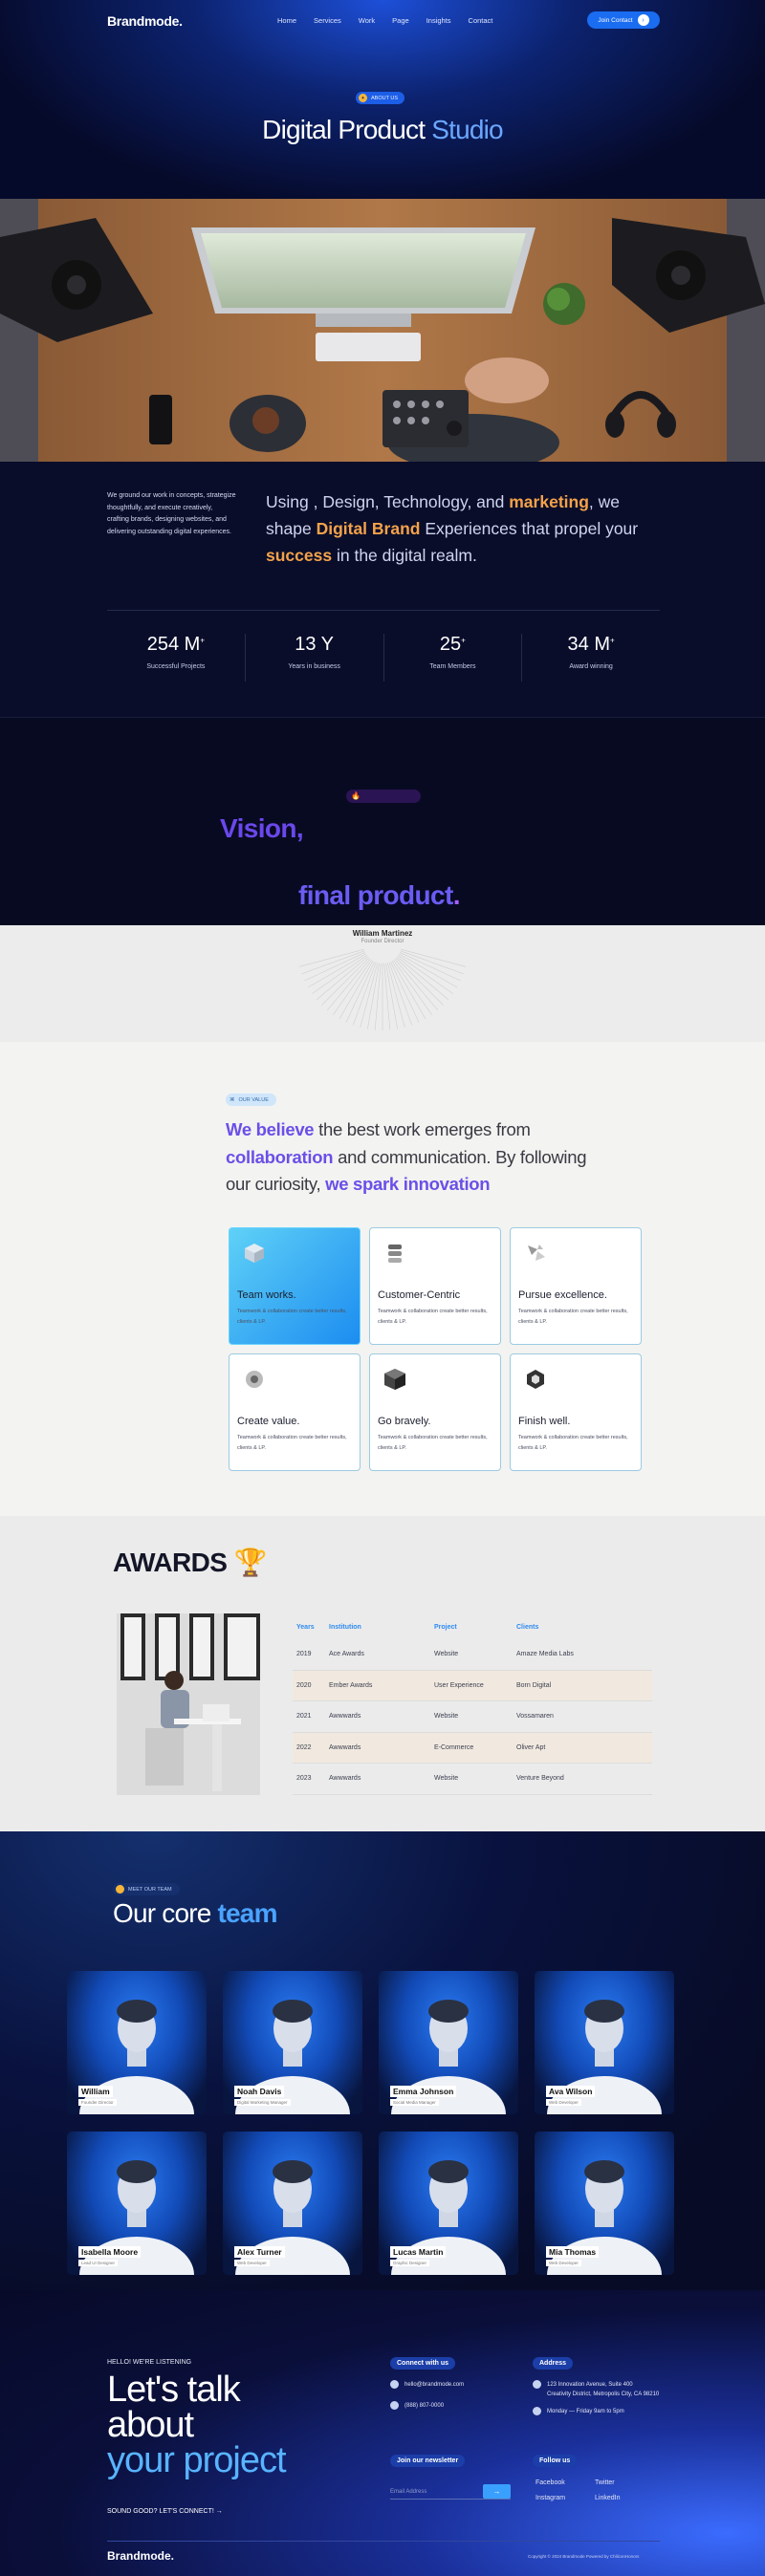 This screenshot has width=765, height=2576. Describe the element at coordinates (383, 611) in the screenshot. I see `divider` at that location.